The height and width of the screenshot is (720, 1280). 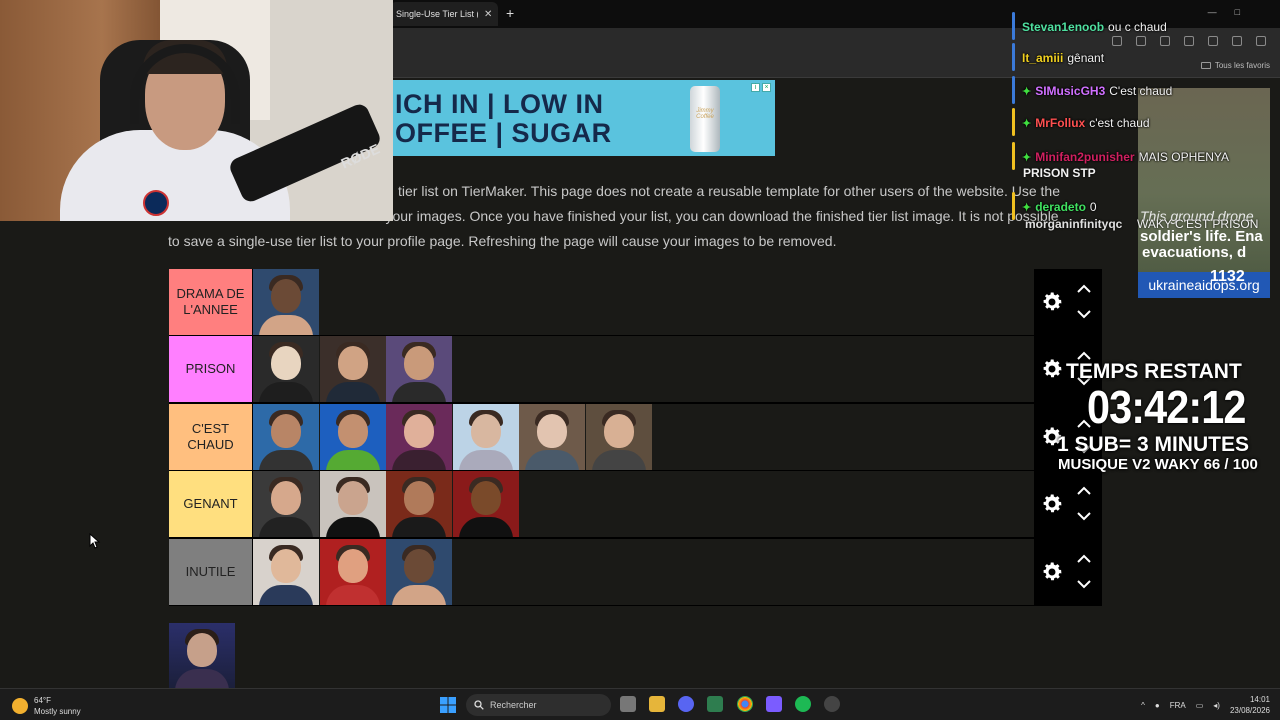 What do you see at coordinates (715, 704) in the screenshot?
I see `excel-icon` at bounding box center [715, 704].